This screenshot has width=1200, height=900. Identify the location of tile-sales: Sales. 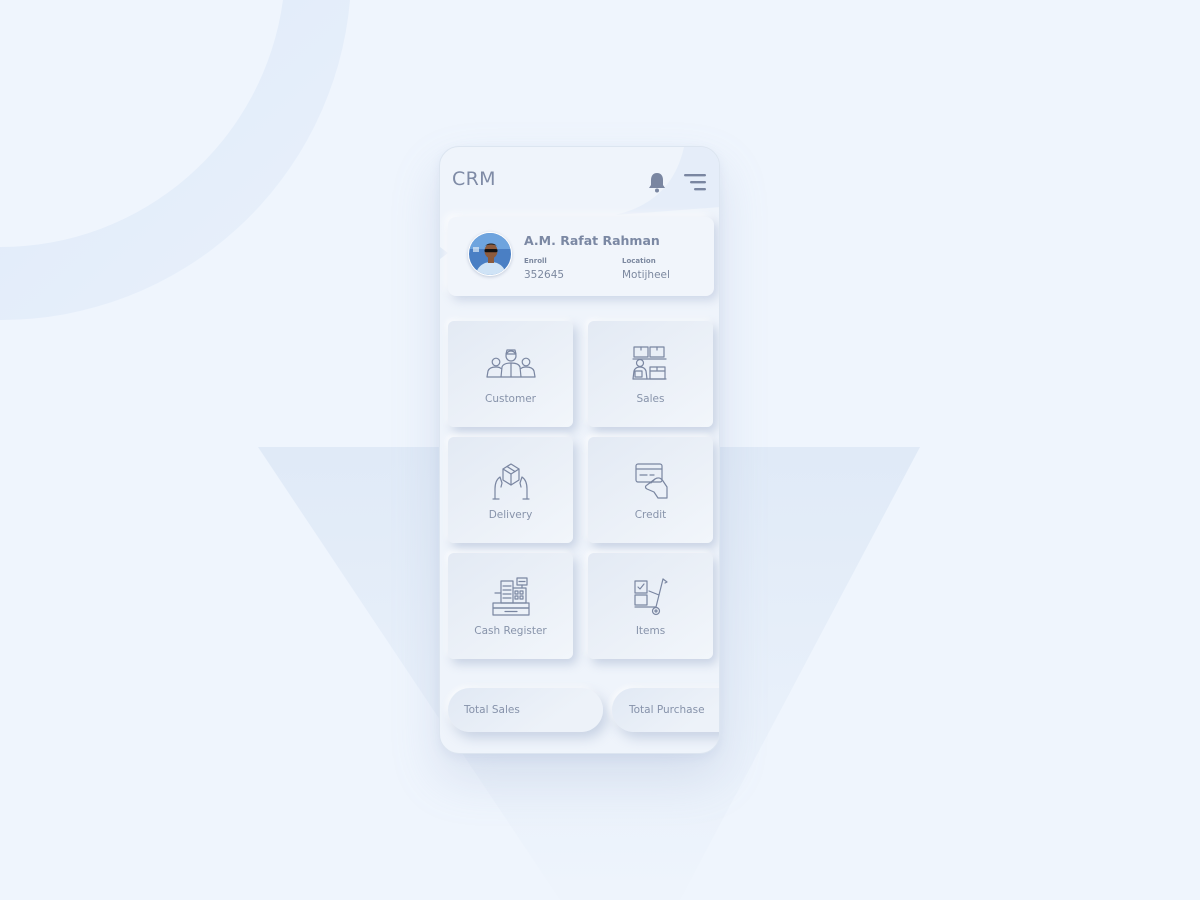
(650, 374).